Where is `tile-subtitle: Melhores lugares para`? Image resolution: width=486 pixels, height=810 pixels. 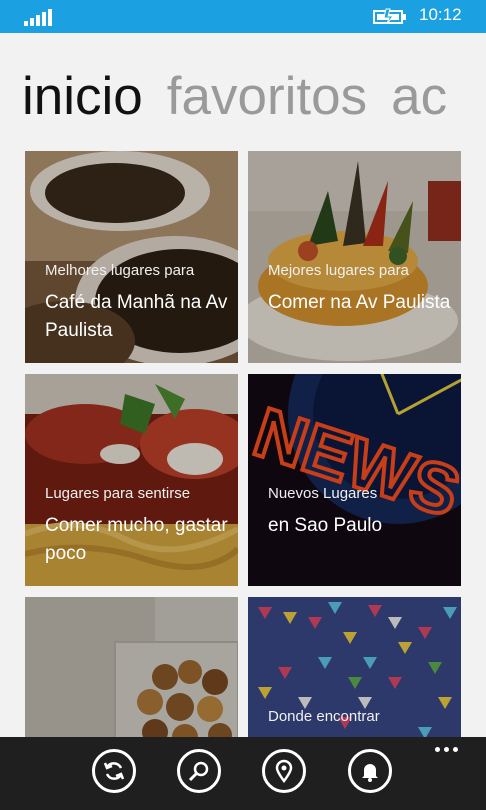
tile-subtitle: Melhores lugares para is located at coordinates (120, 270).